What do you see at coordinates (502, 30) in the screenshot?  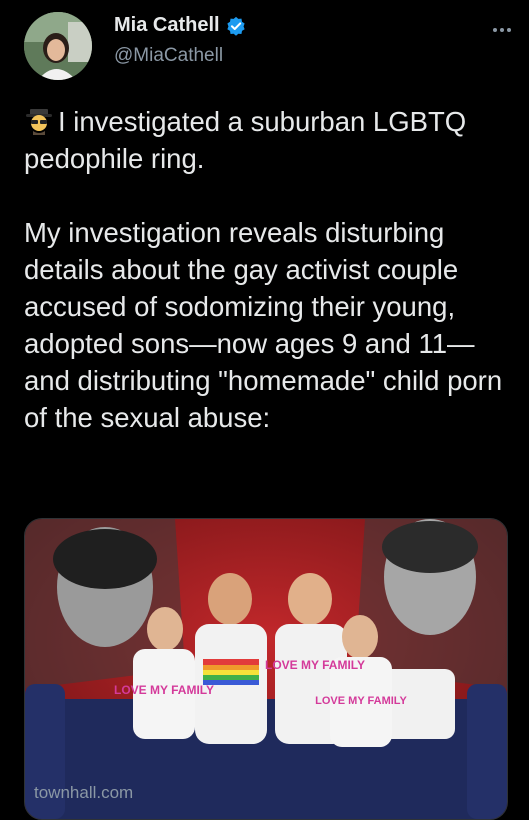 I see `more-options-icon` at bounding box center [502, 30].